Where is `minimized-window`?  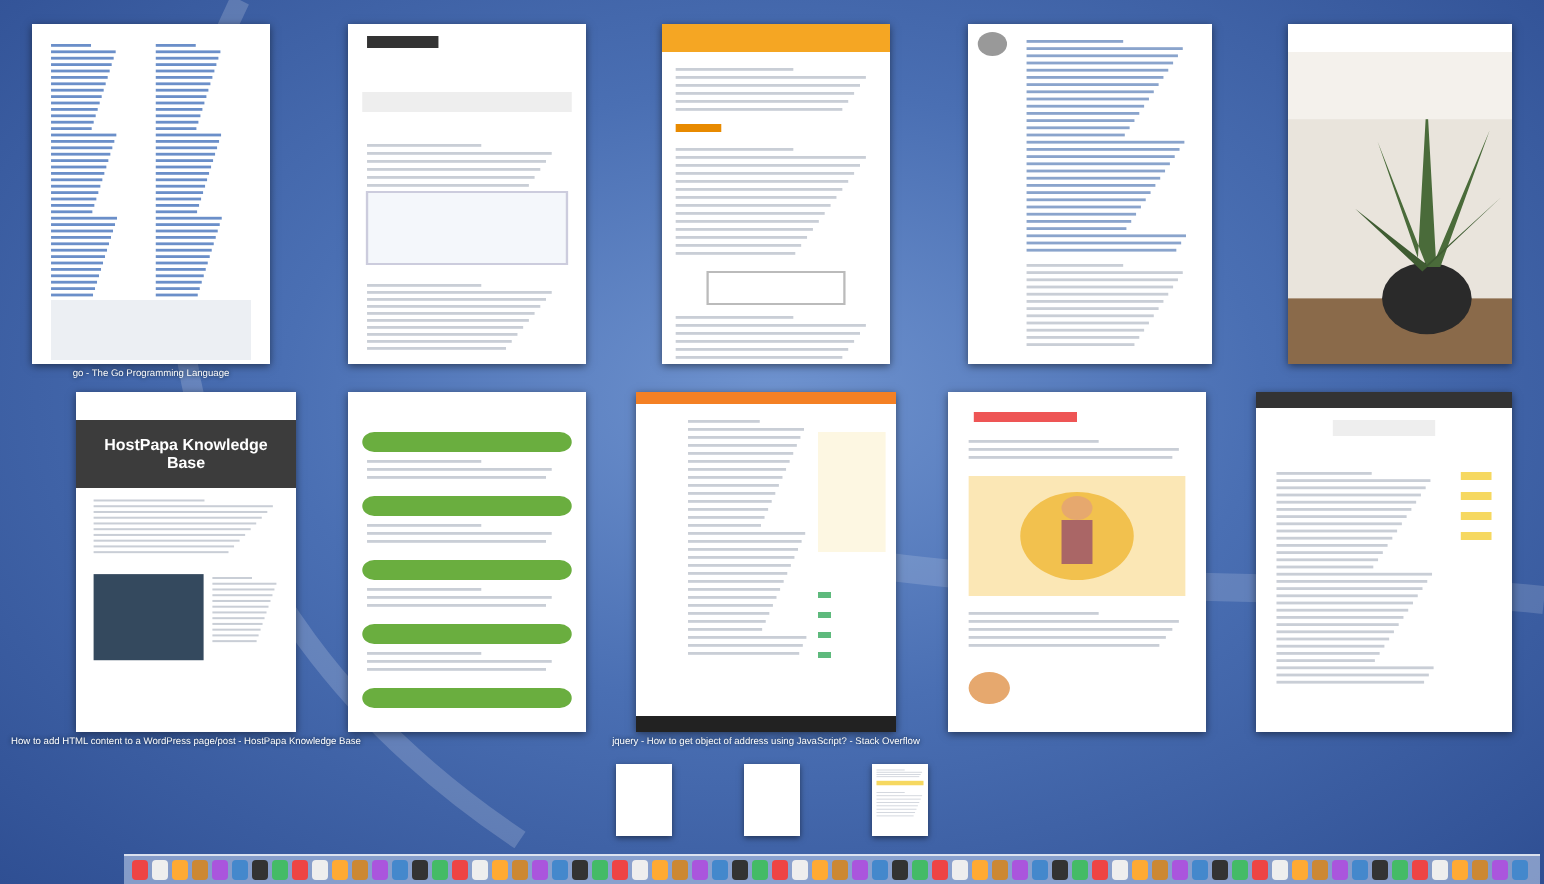 minimized-window is located at coordinates (900, 800).